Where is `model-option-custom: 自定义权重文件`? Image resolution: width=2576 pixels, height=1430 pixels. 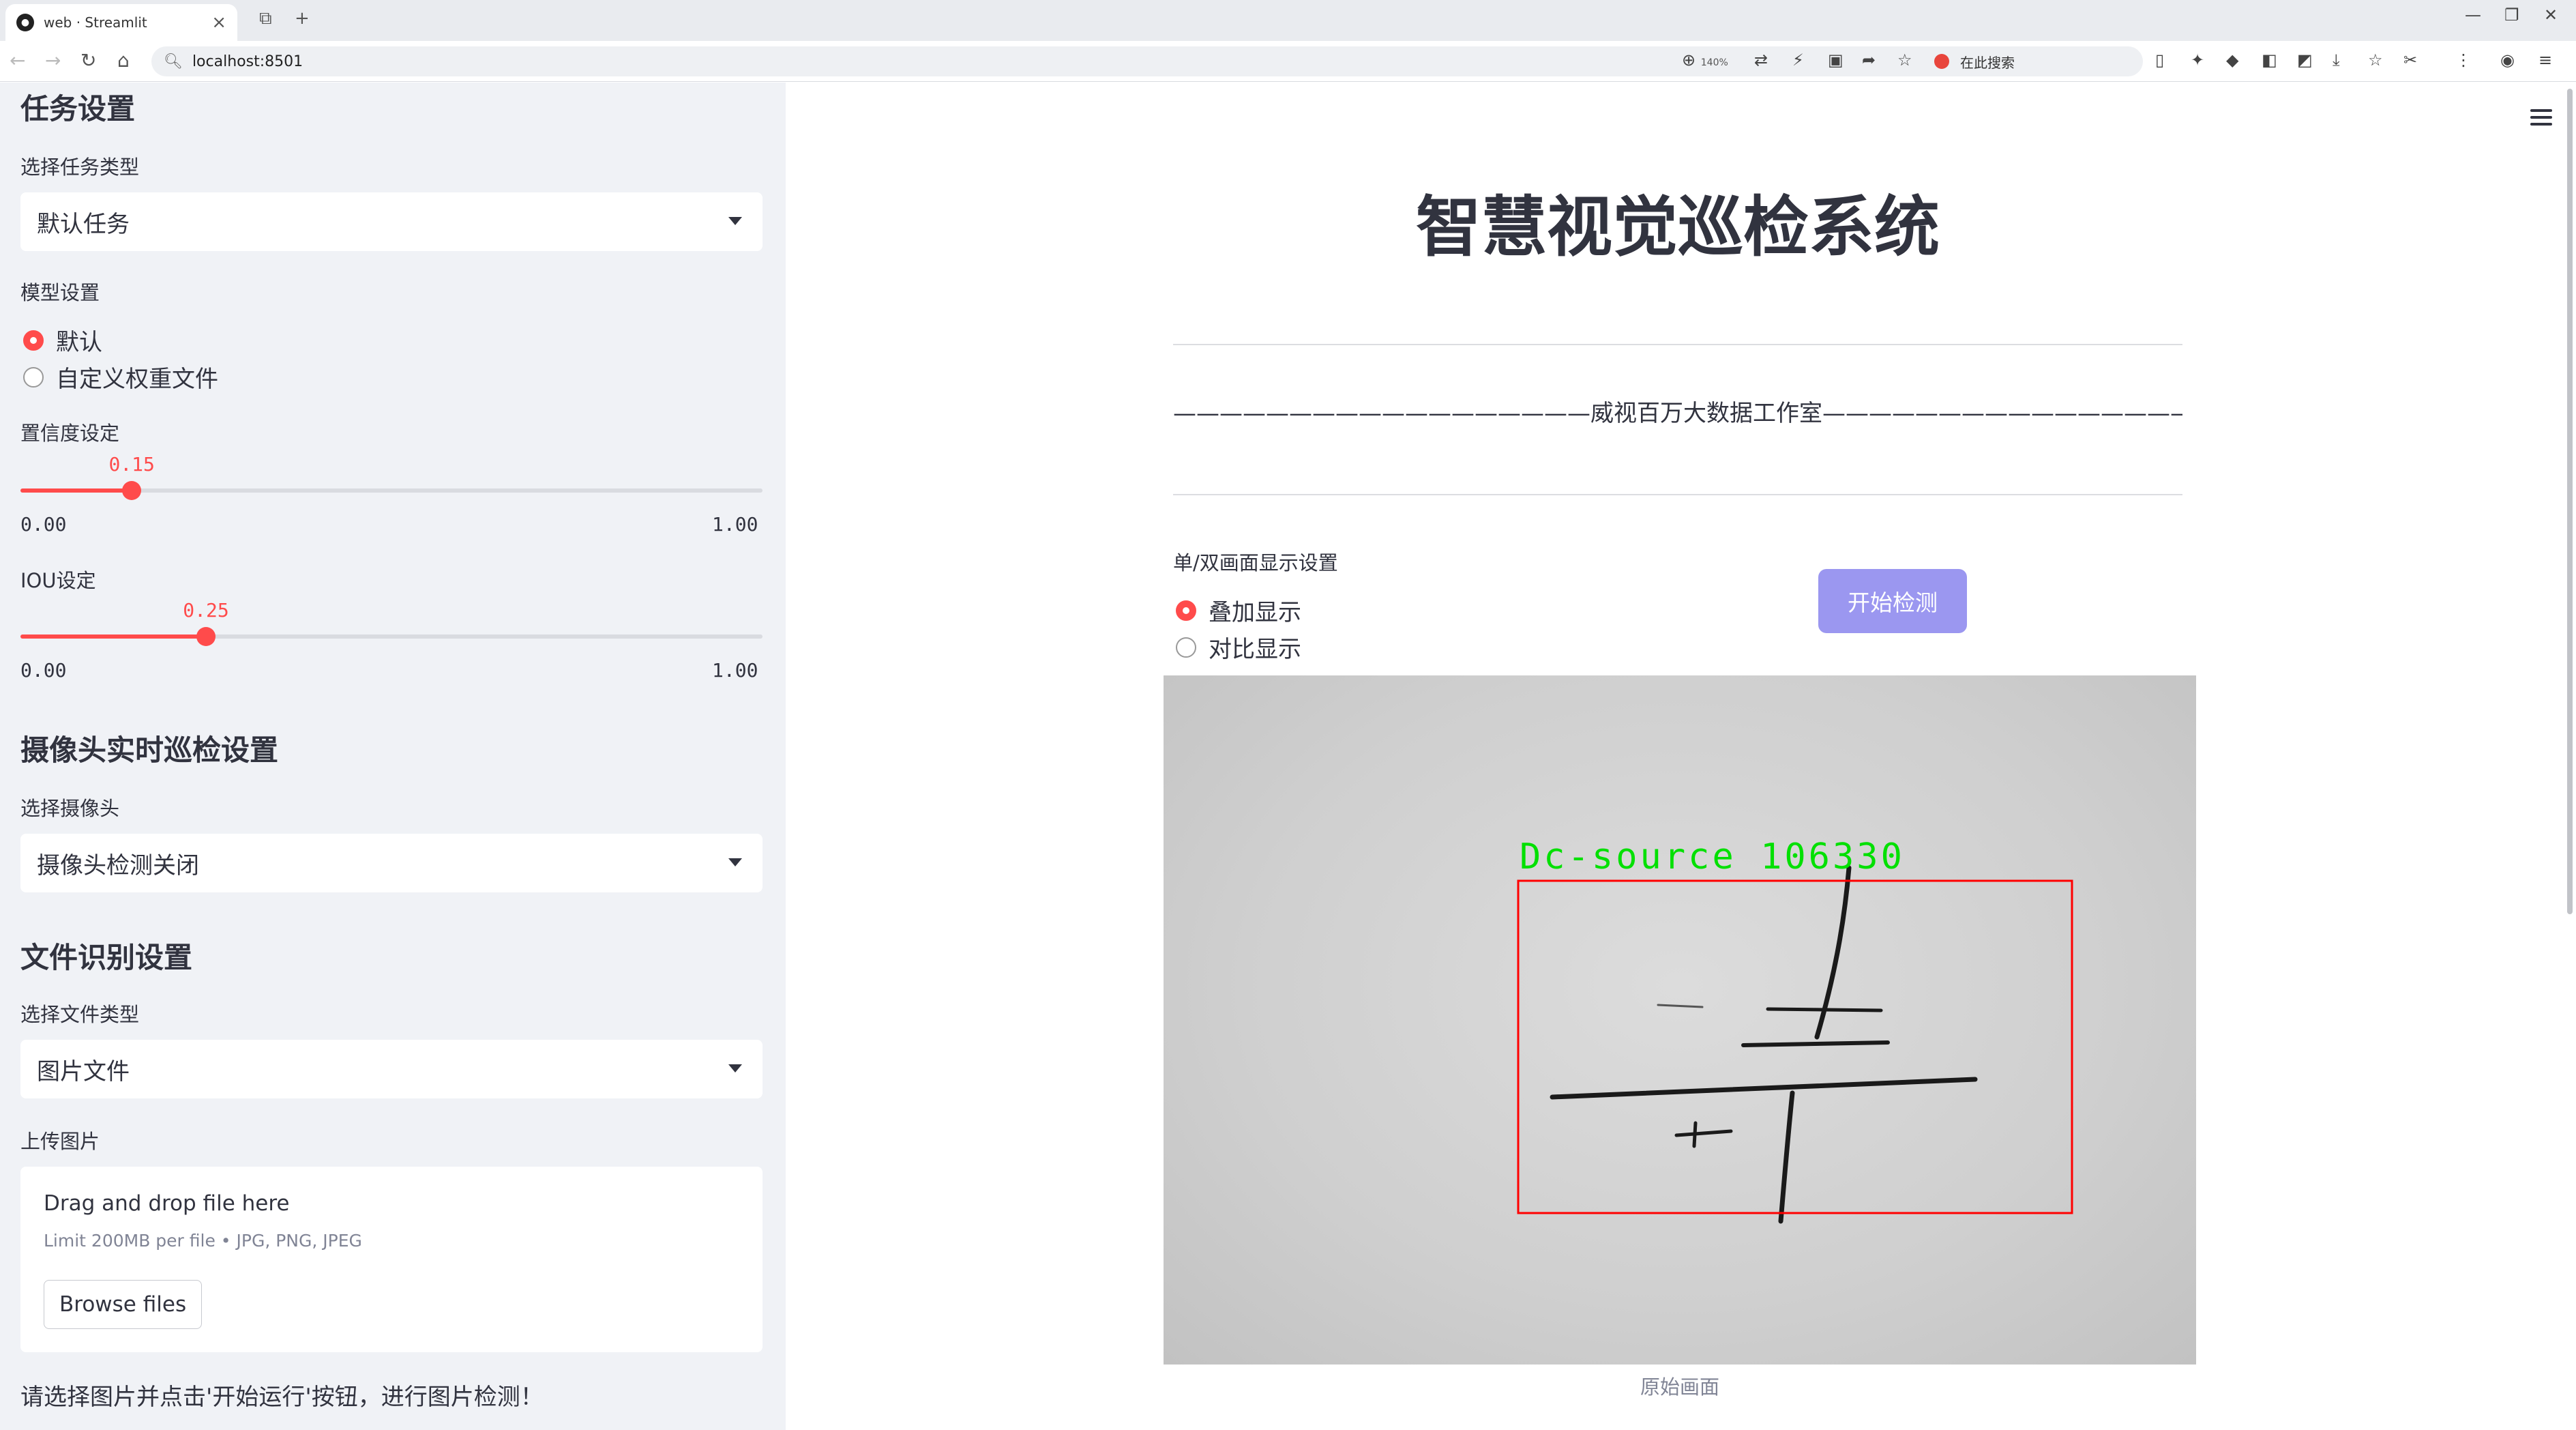
model-option-custom: 自定义权重文件 is located at coordinates (120, 377).